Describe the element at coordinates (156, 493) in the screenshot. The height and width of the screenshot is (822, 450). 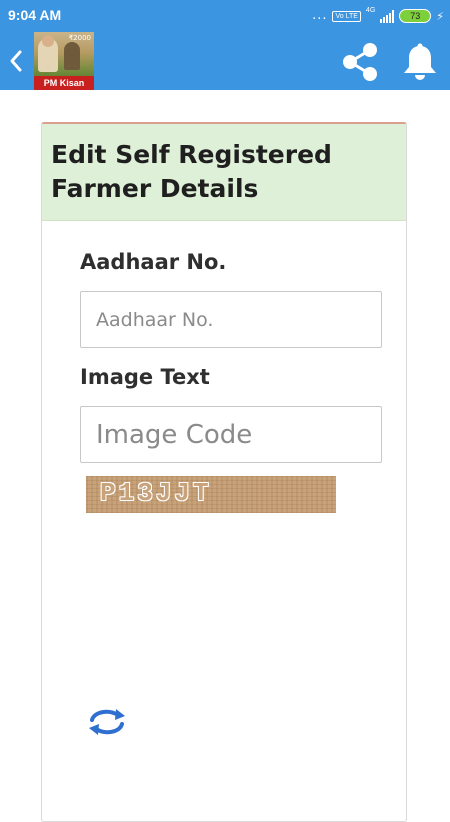
I see `captcha-text: P13JJT` at that location.